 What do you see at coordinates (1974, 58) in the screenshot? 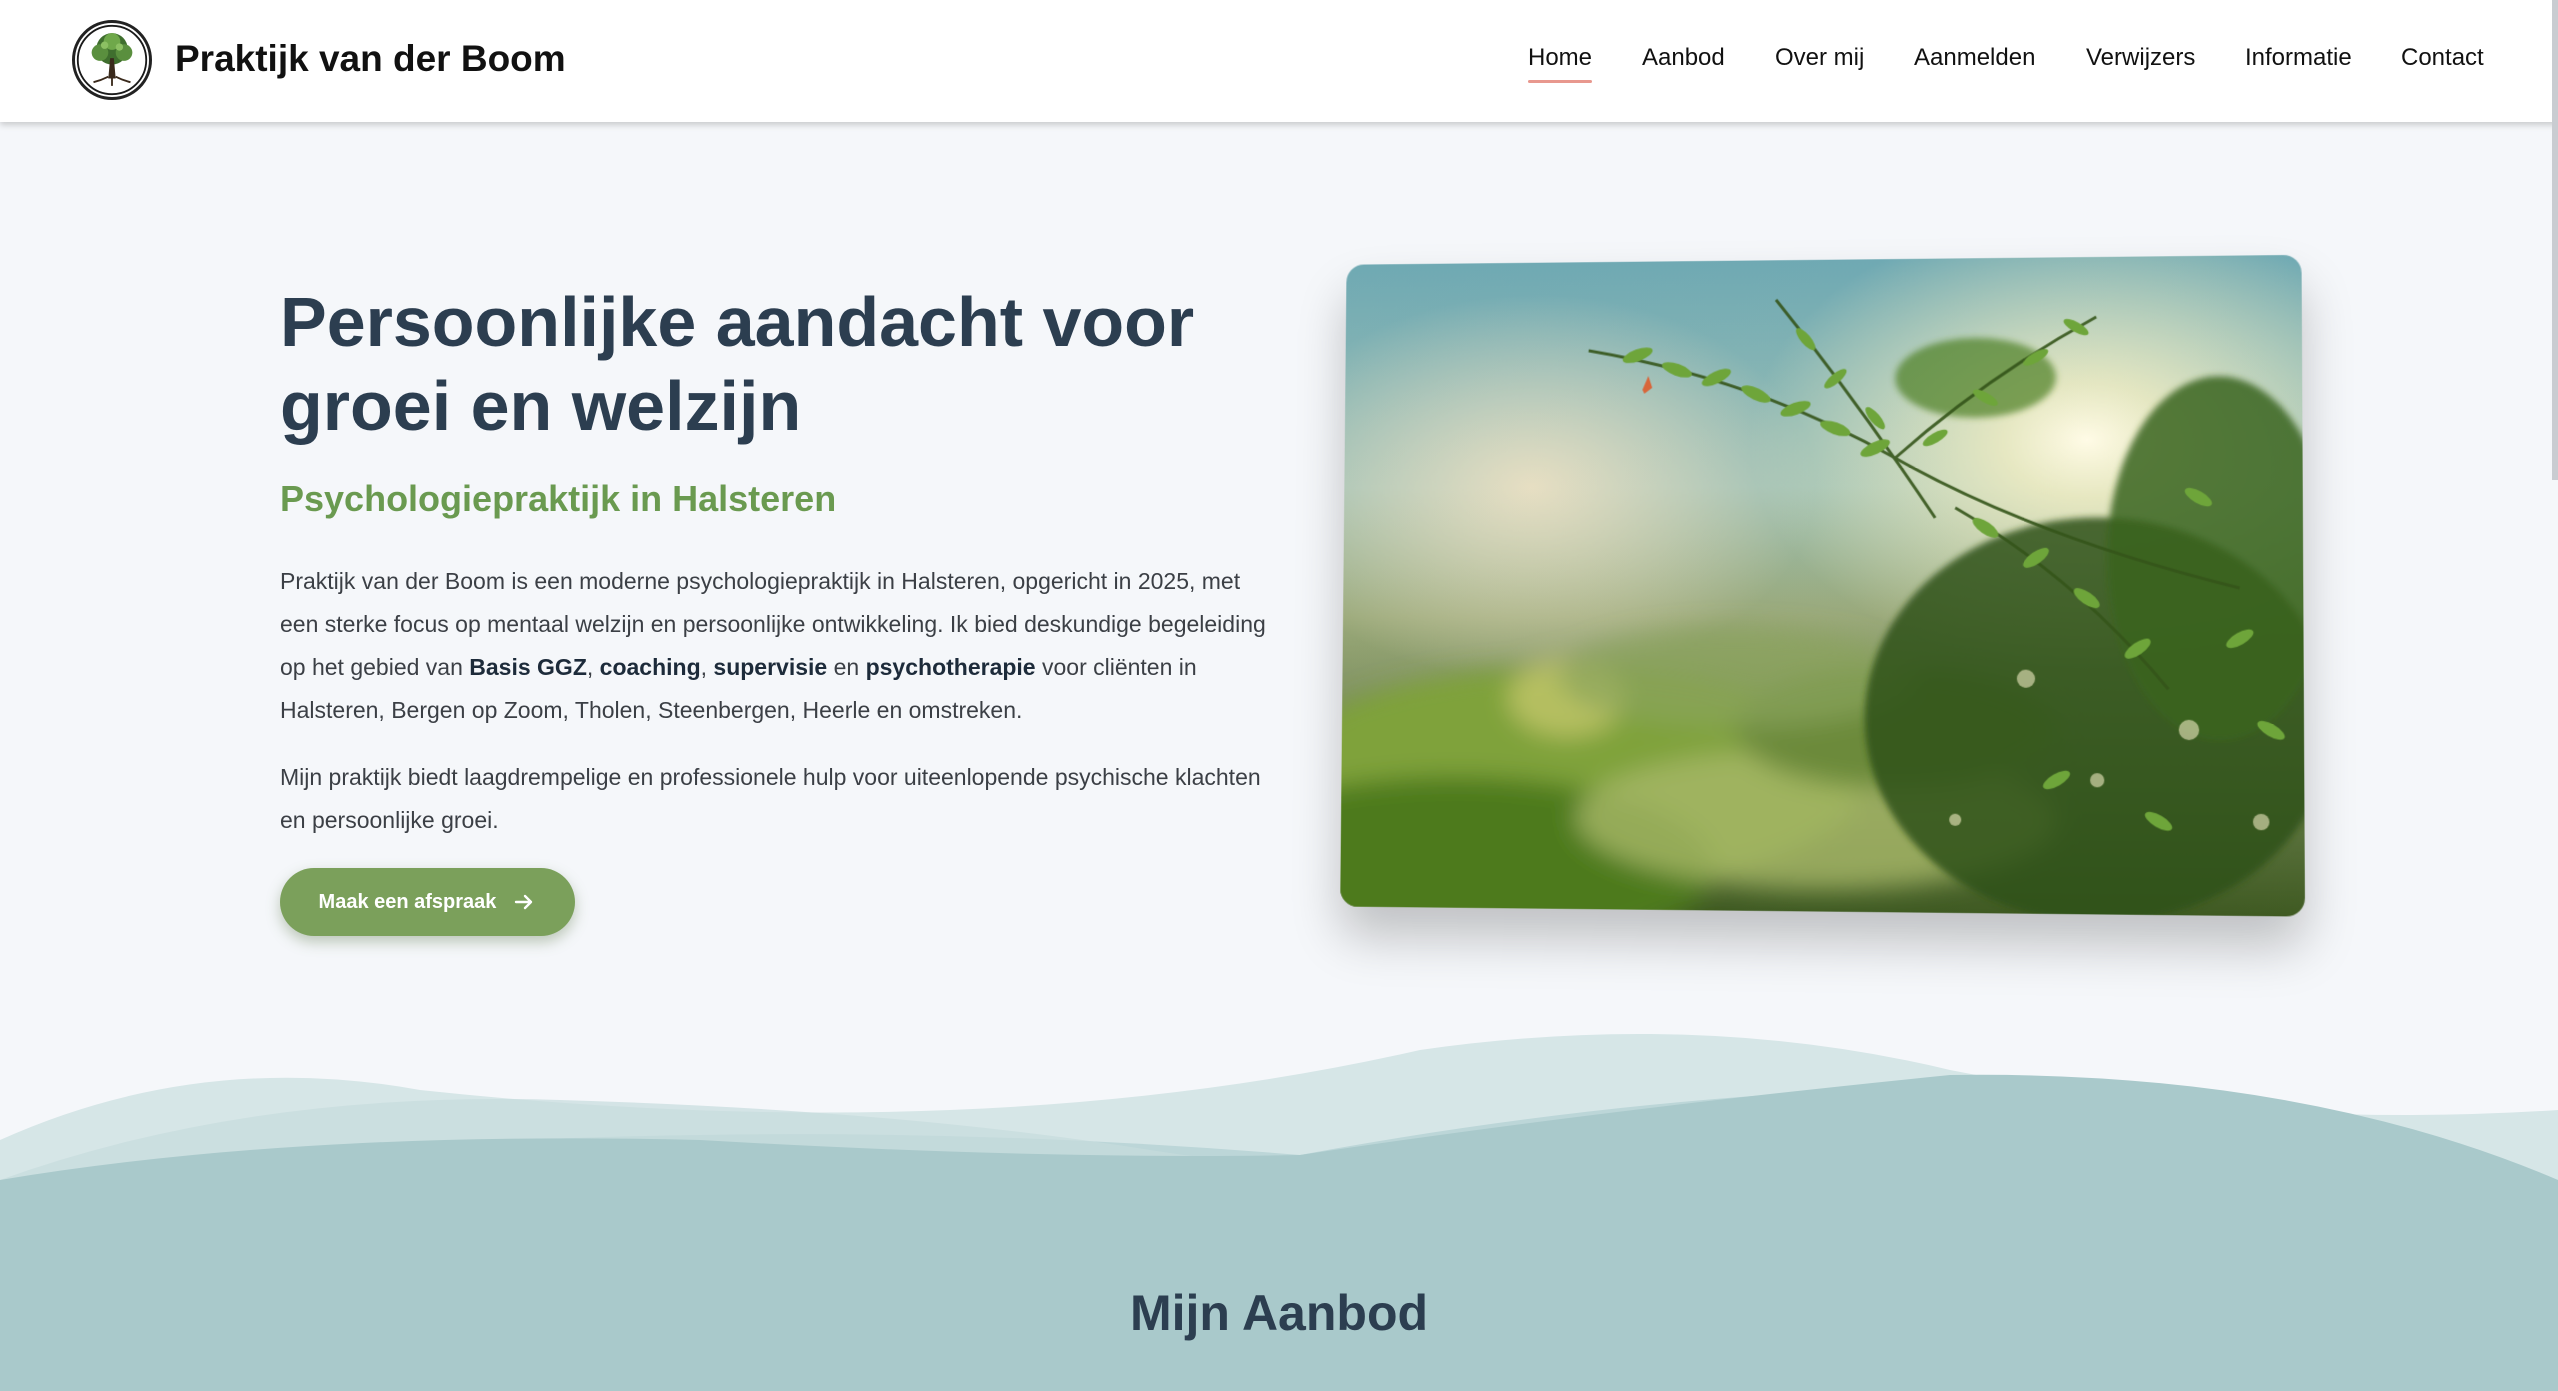
I see `nav-aanmelden: Aanmelden` at bounding box center [1974, 58].